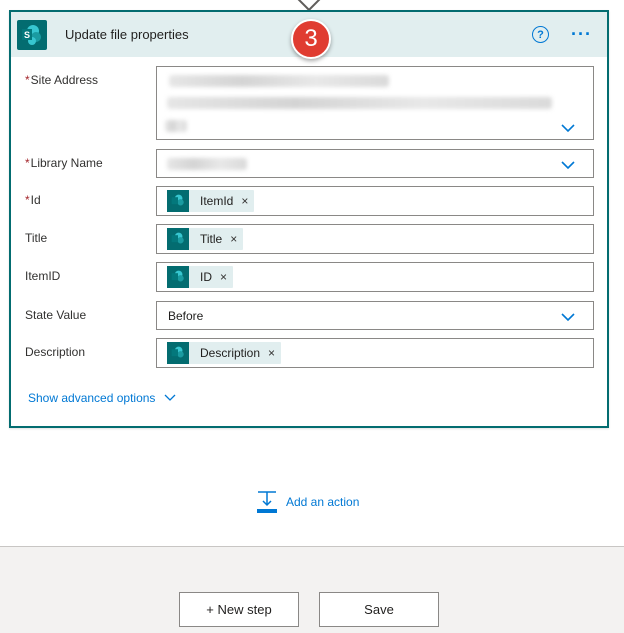 The image size is (624, 633). What do you see at coordinates (375, 163) in the screenshot?
I see `library-name-field` at bounding box center [375, 163].